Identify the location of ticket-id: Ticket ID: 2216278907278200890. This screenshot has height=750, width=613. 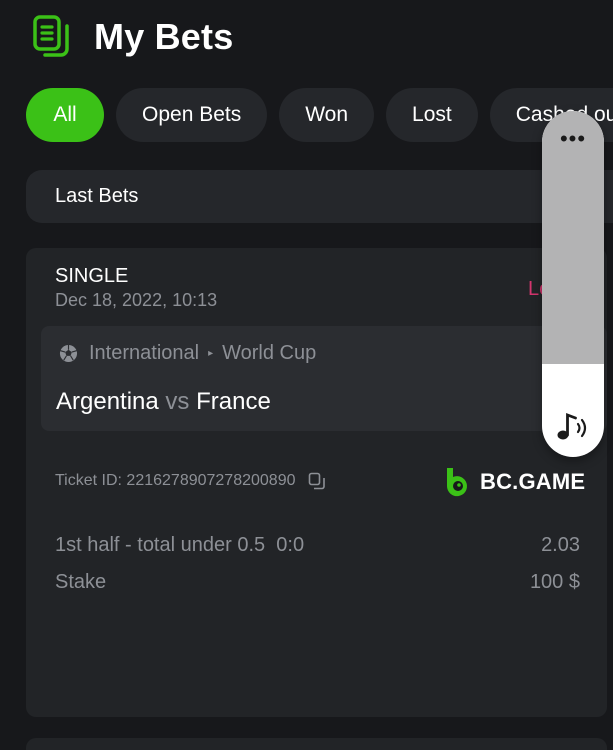
(190, 481).